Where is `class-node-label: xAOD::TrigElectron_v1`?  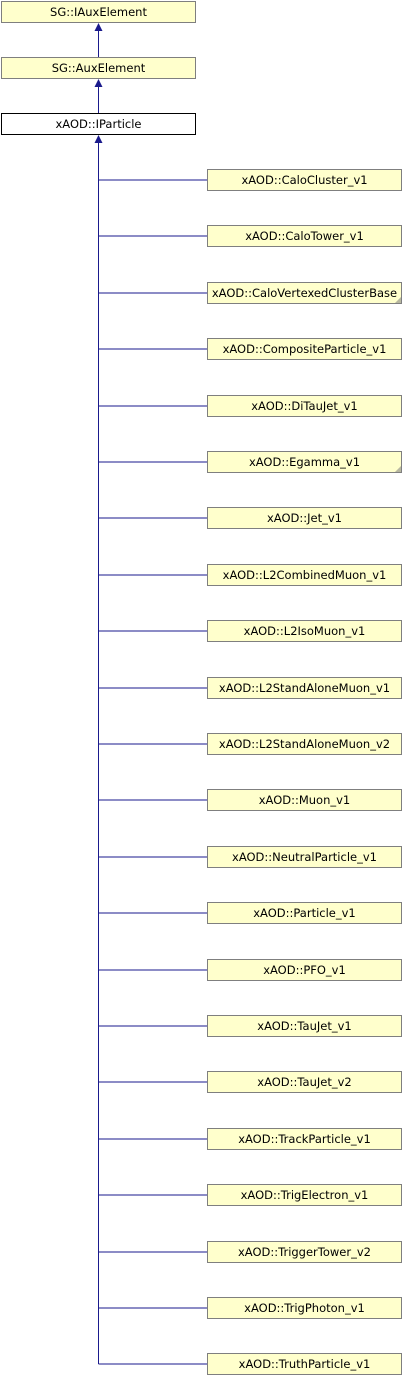 class-node-label: xAOD::TrigElectron_v1 is located at coordinates (304, 1195).